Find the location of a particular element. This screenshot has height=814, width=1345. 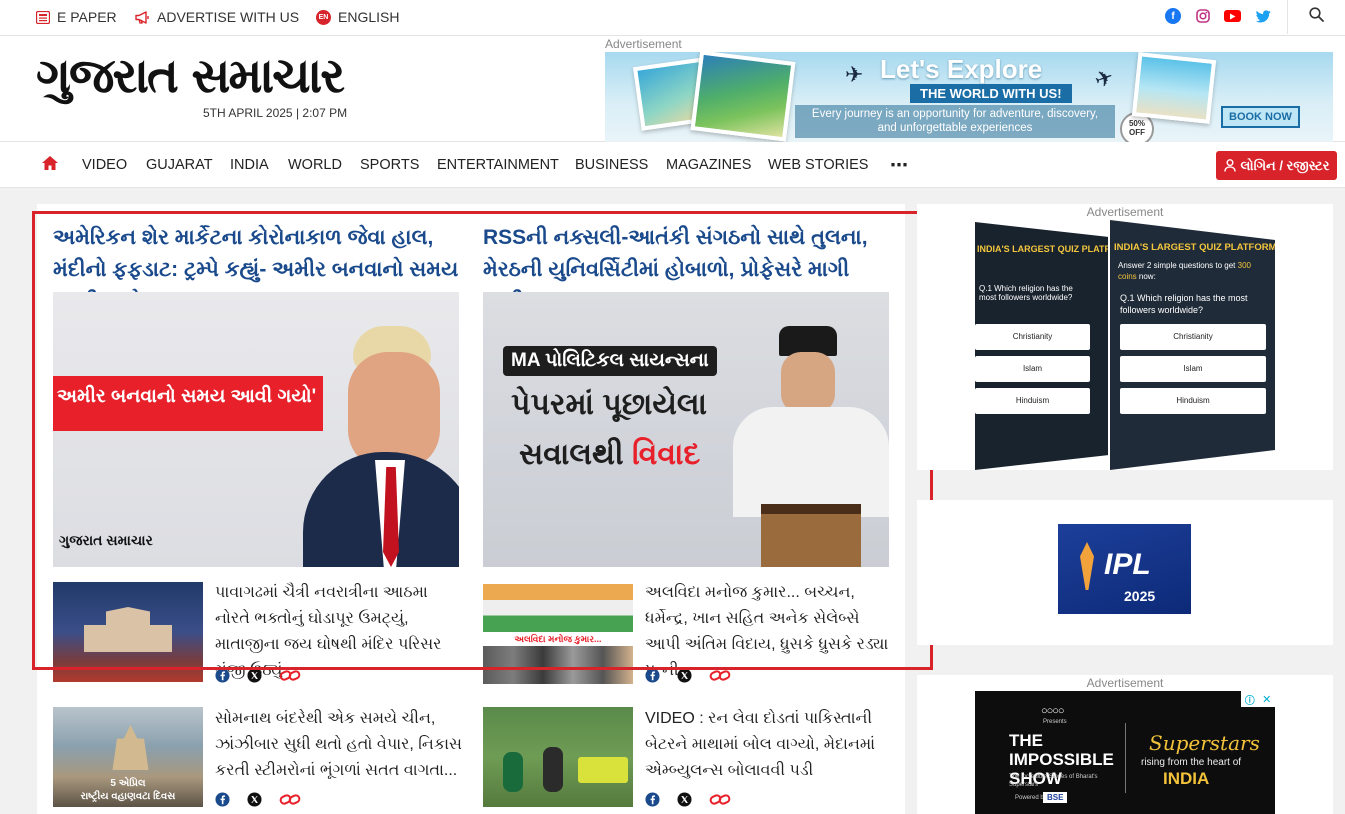

nav-video: VIDEO is located at coordinates (104, 165).